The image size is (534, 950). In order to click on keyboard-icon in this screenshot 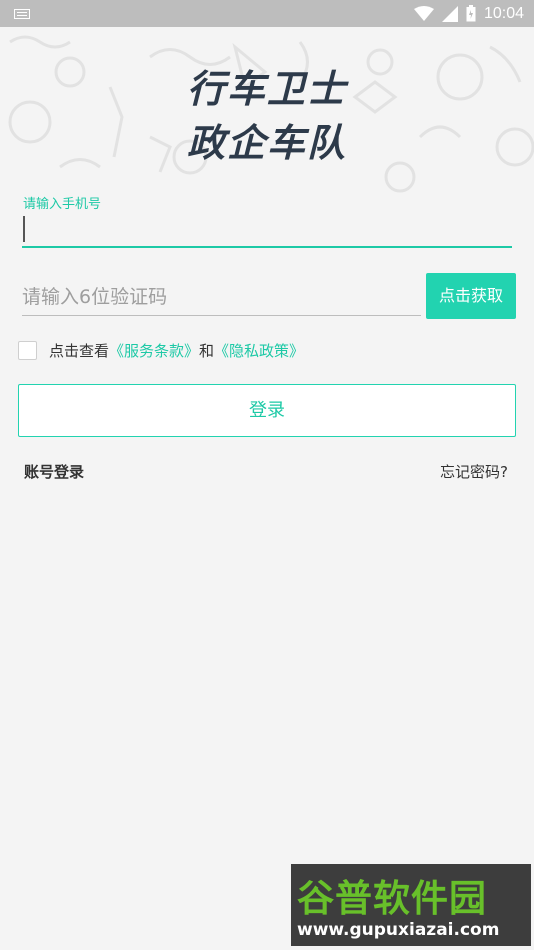, I will do `click(22, 13)`.